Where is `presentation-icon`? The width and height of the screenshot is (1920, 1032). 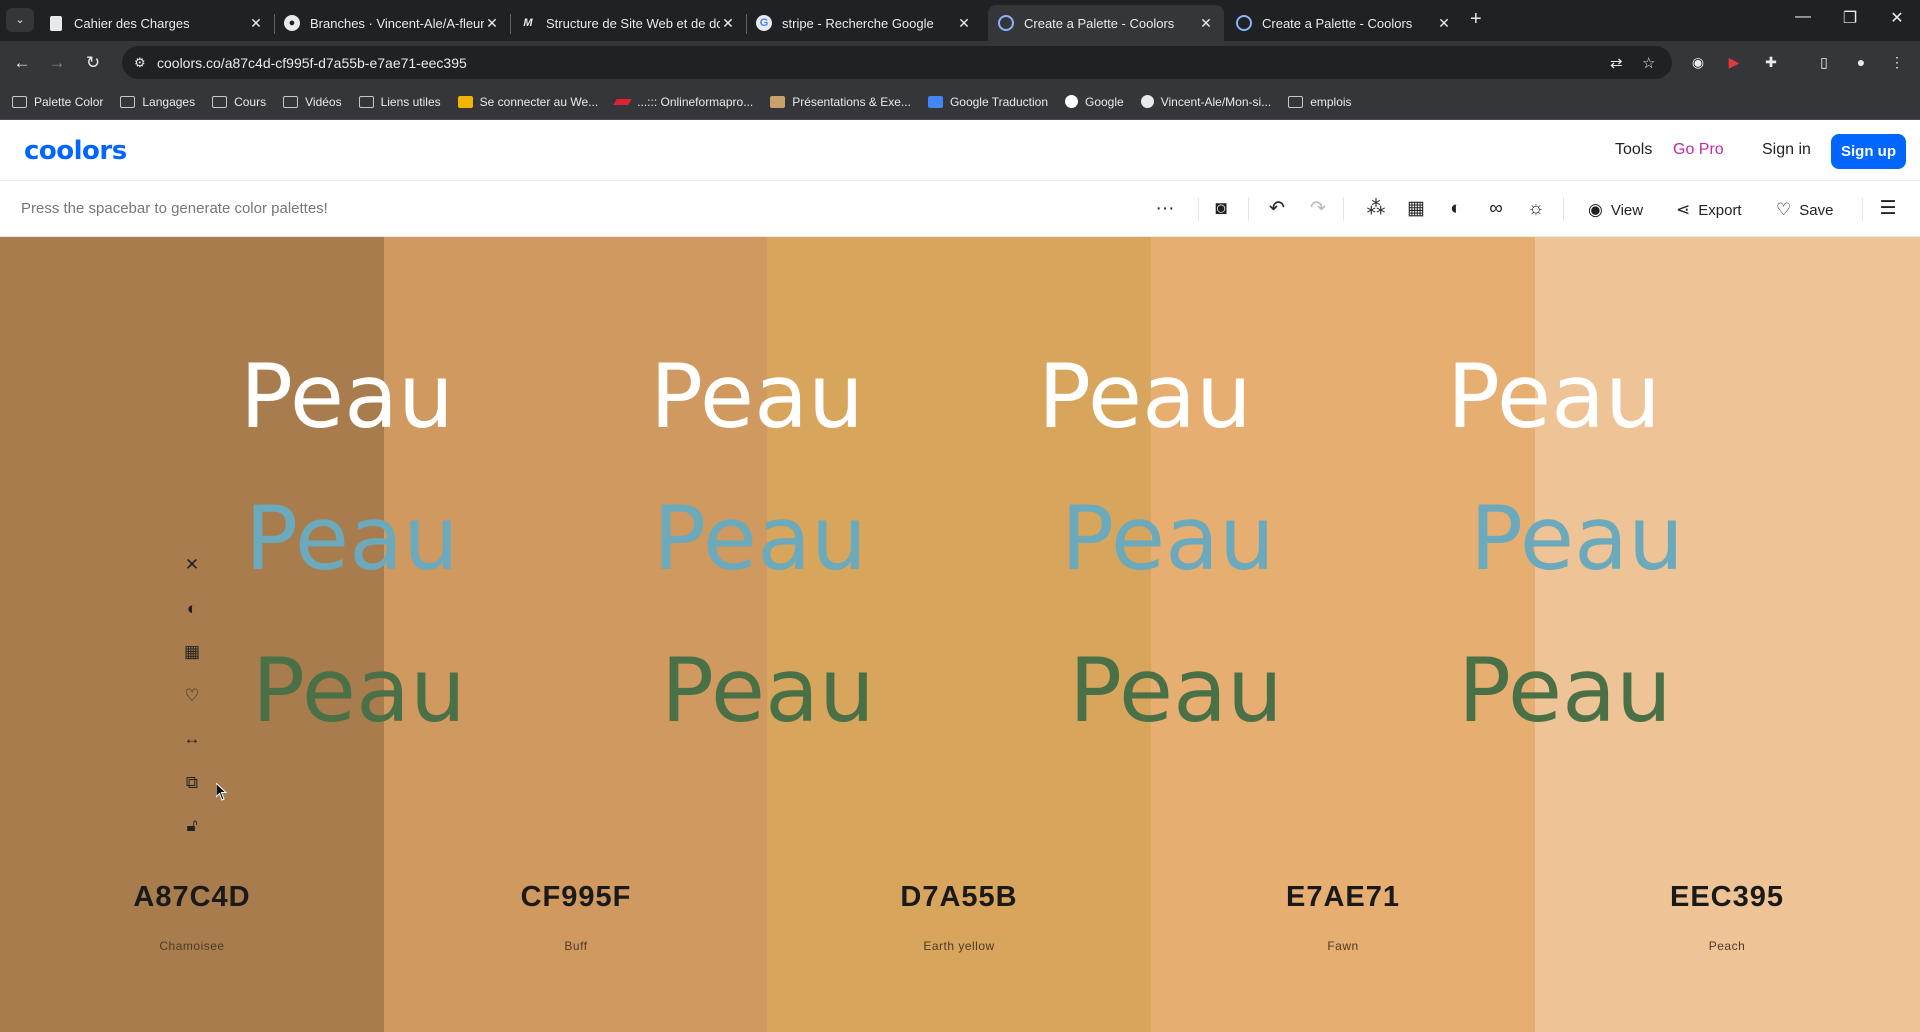
presentation-icon is located at coordinates (778, 101).